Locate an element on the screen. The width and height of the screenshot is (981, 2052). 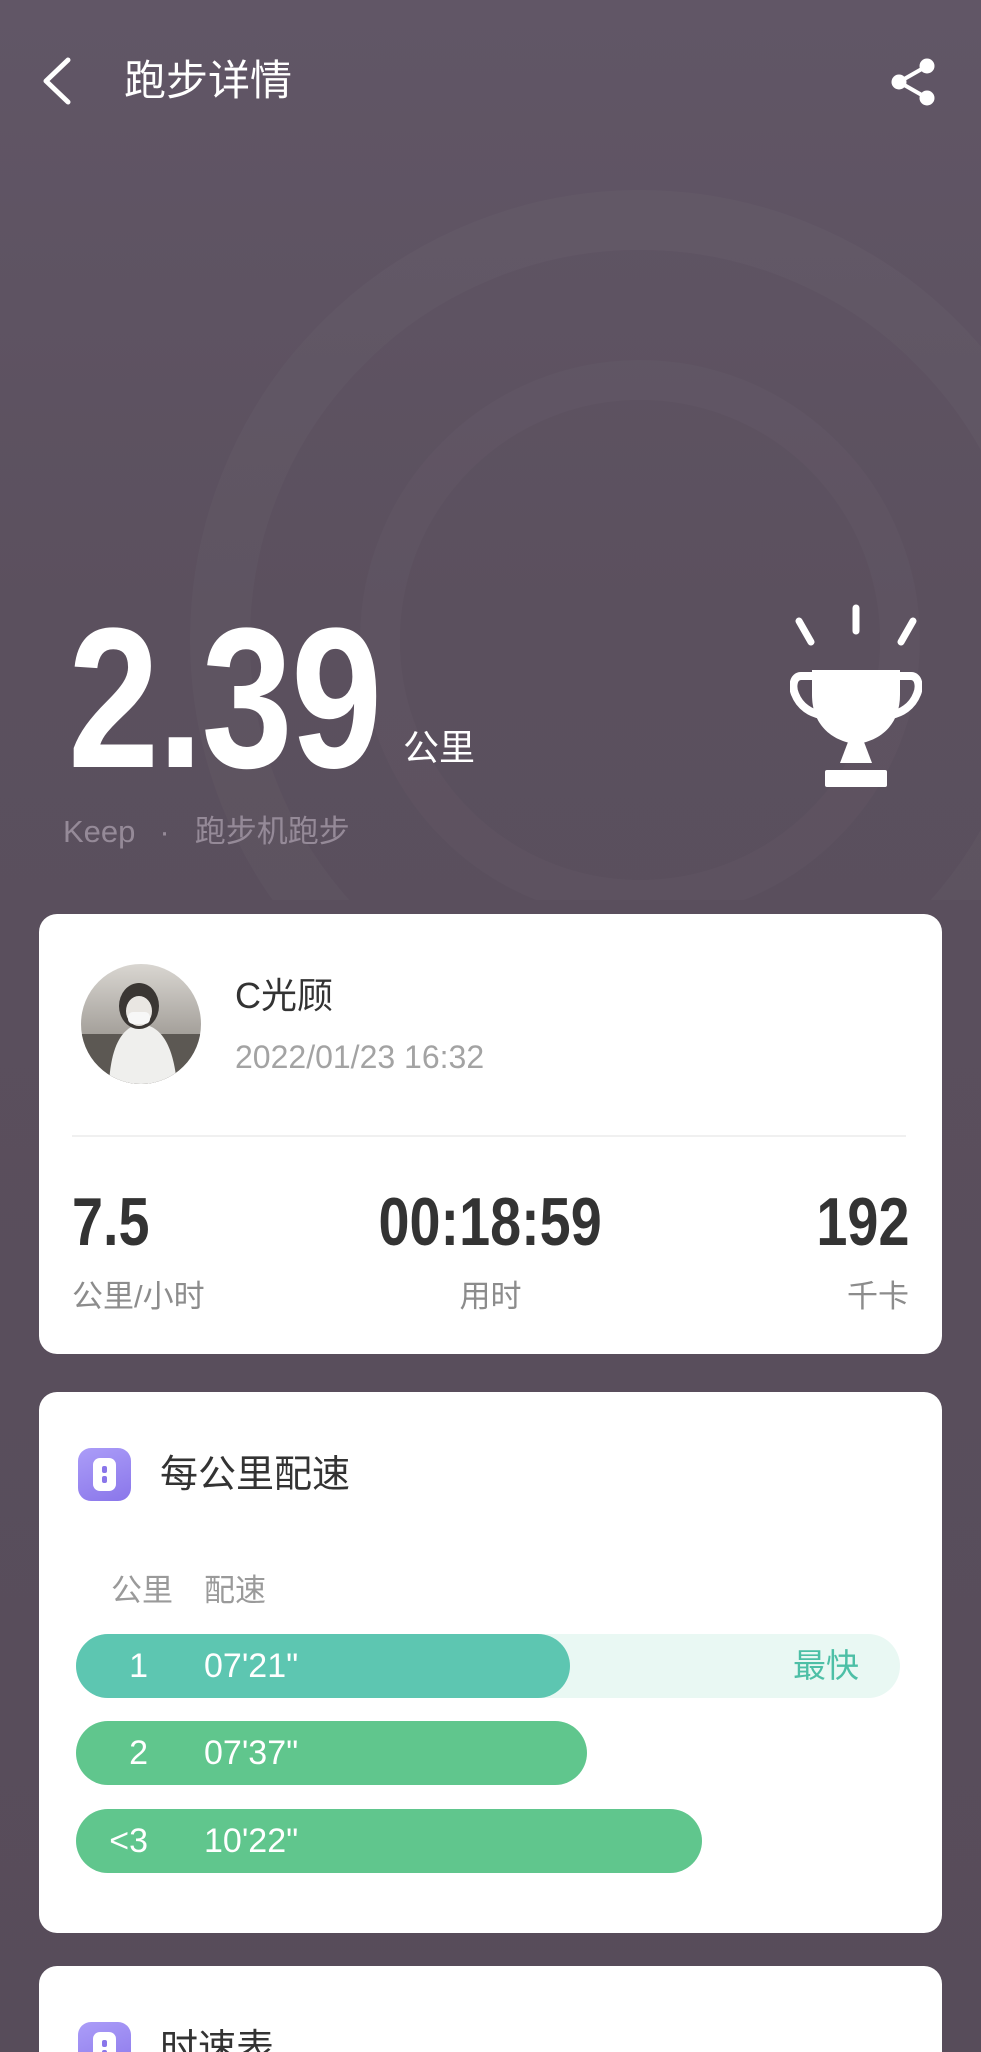
source-app: Keep is located at coordinates (99, 831).